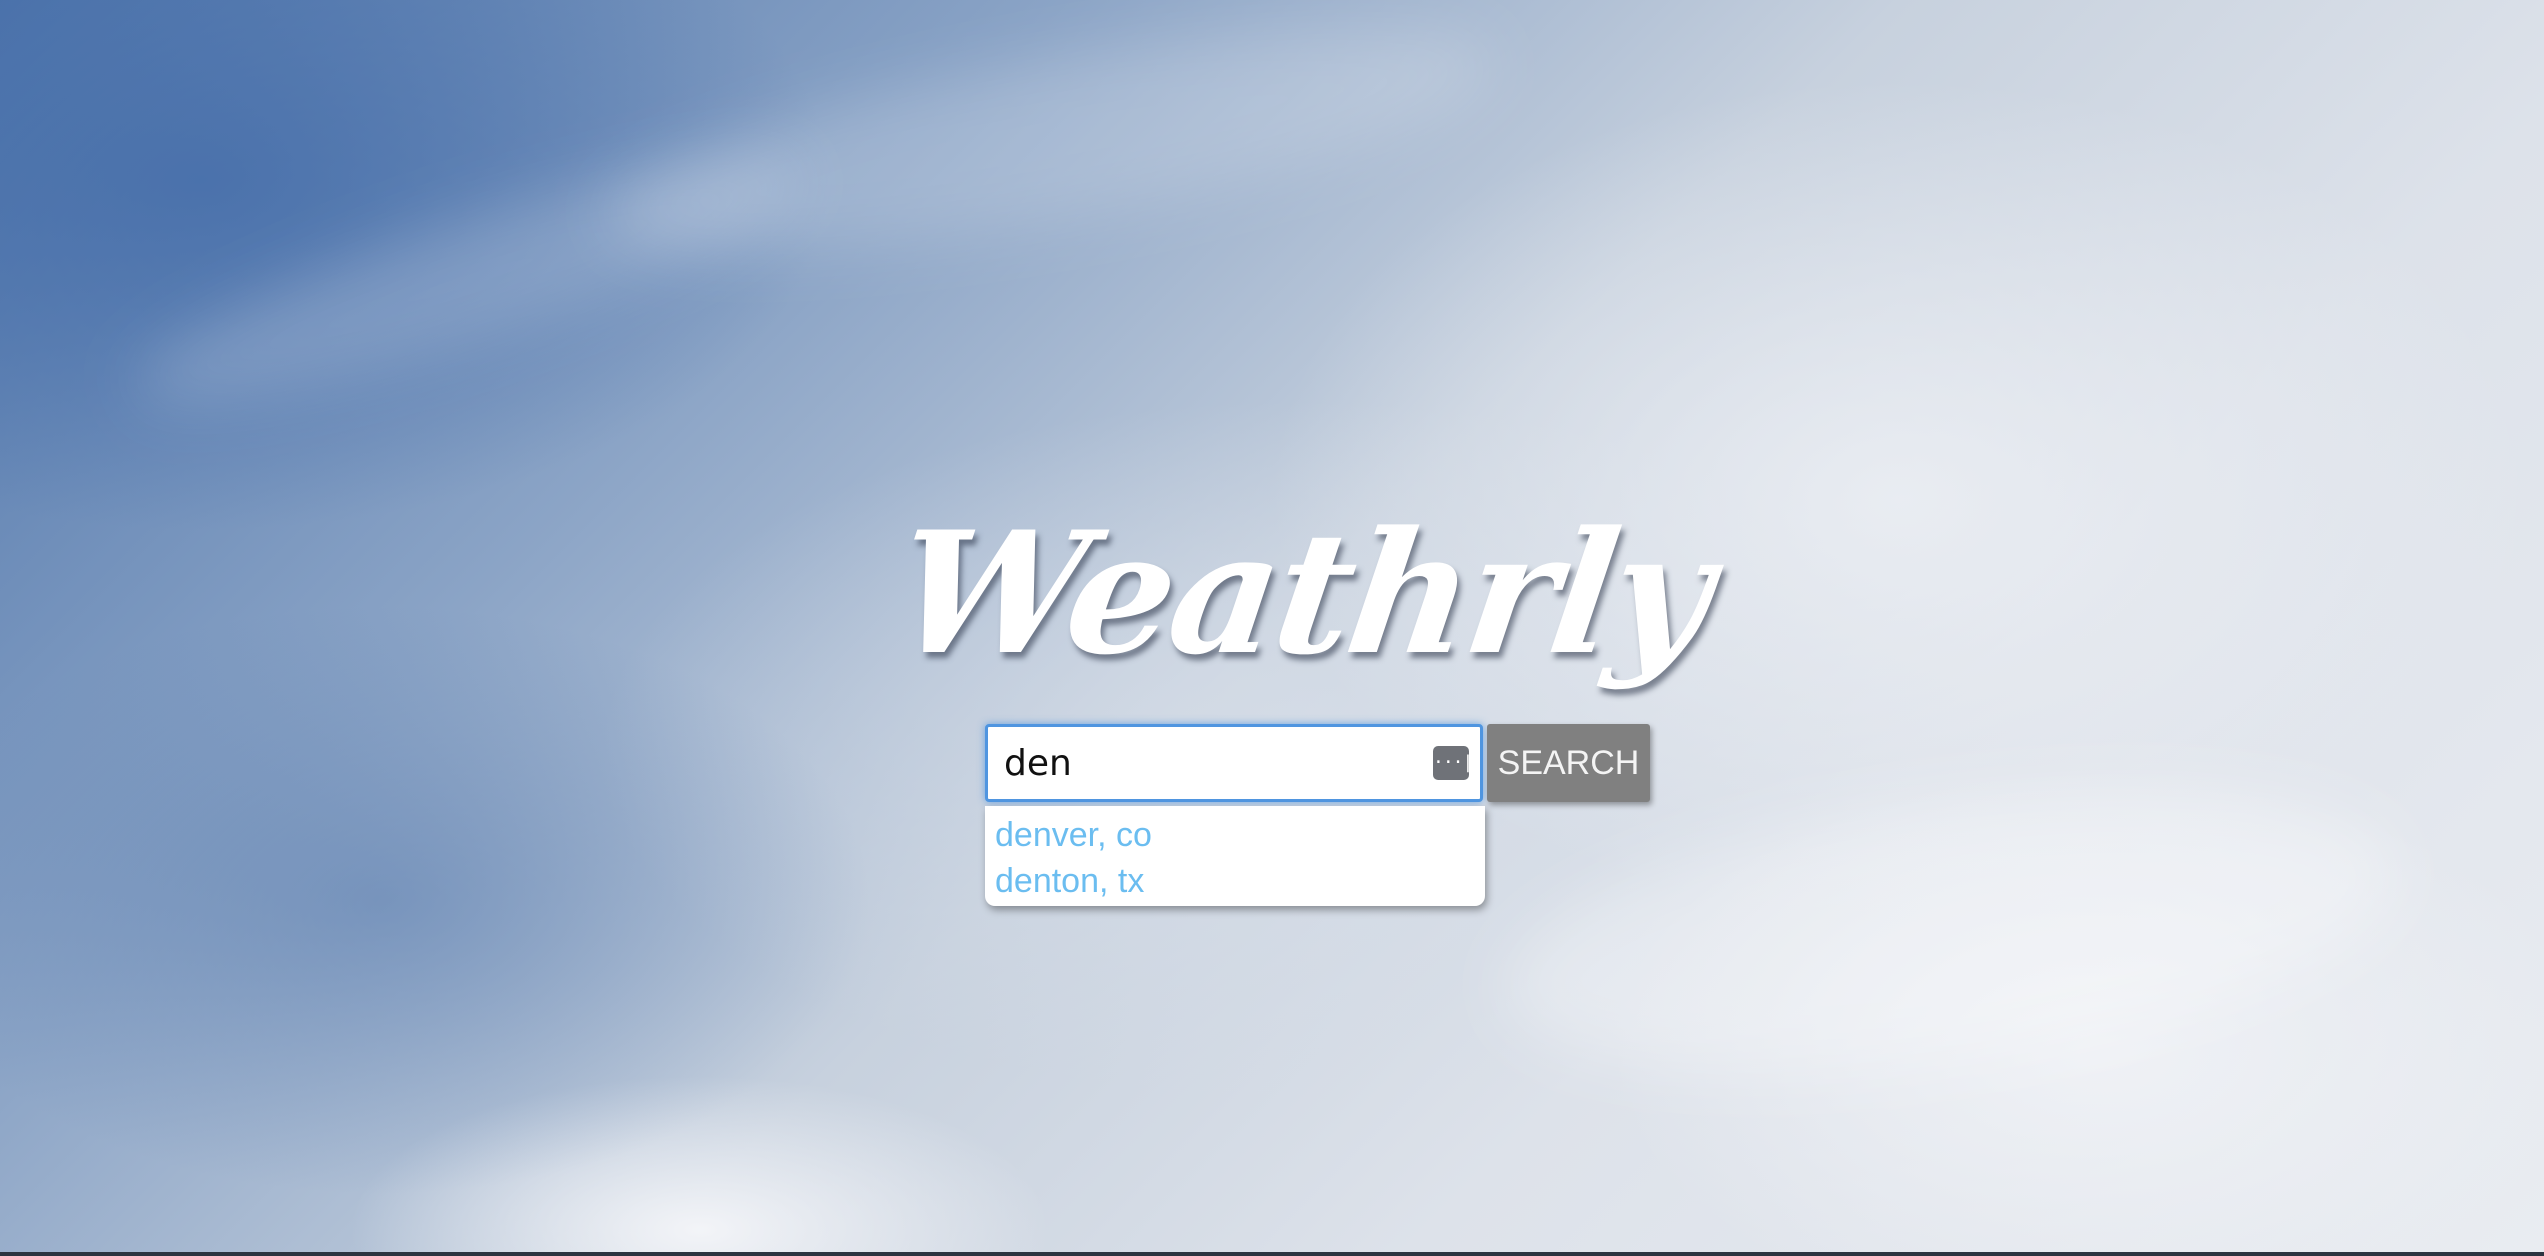 The height and width of the screenshot is (1256, 2544). Describe the element at coordinates (1453, 763) in the screenshot. I see `autofill-key-icon: ···|` at that location.